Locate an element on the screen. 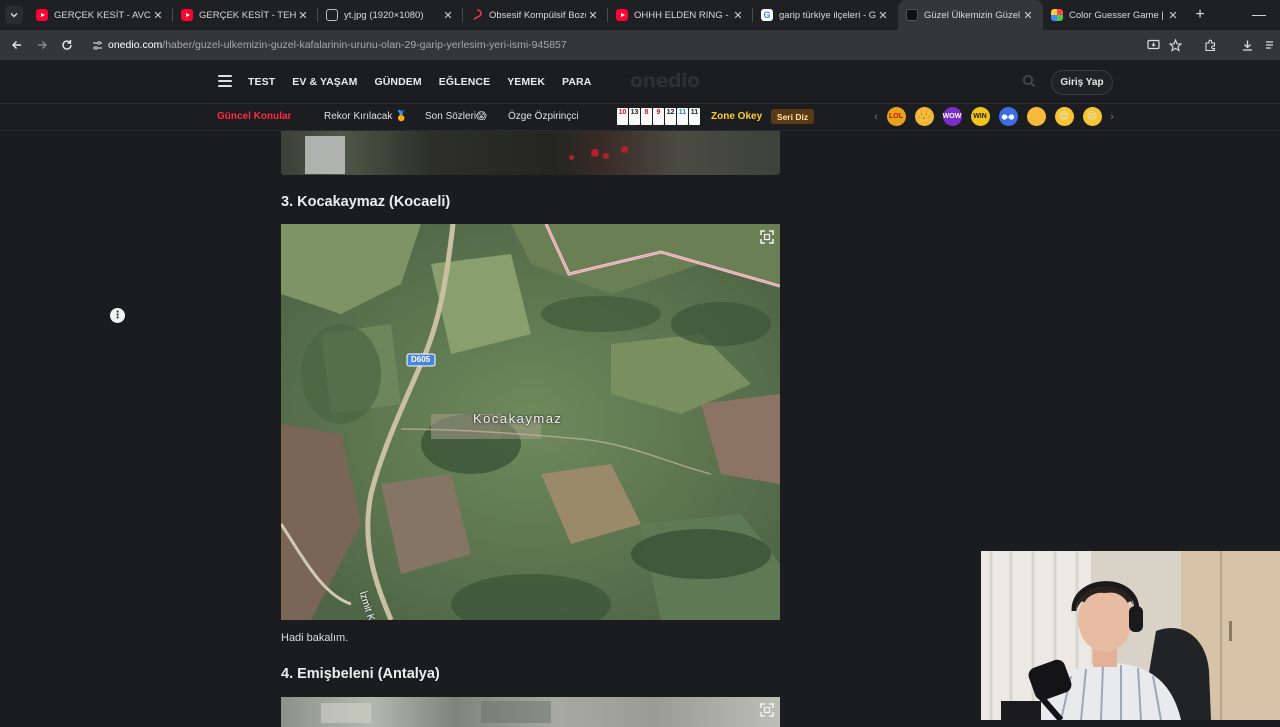 The image size is (1280, 727). hamburger-menu-icon is located at coordinates (225, 81).